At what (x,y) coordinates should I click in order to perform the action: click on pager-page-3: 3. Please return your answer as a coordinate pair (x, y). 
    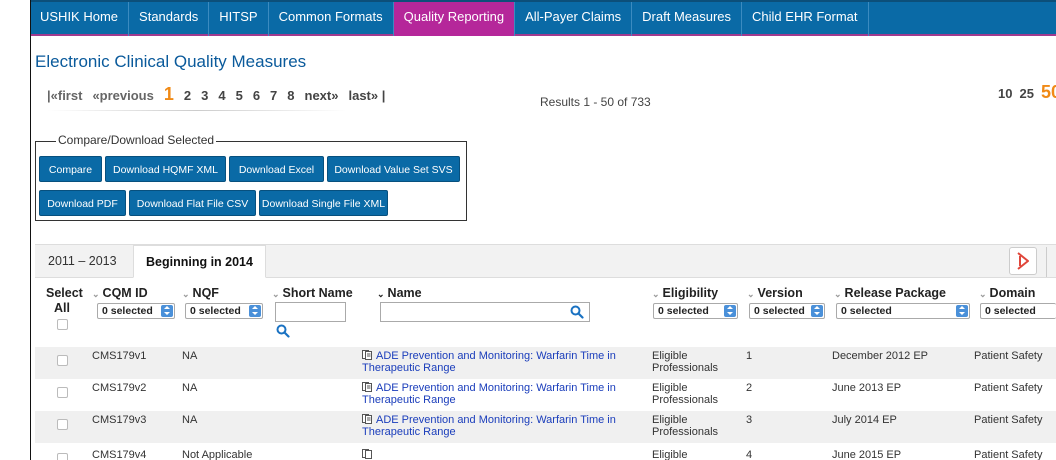
    Looking at the image, I should click on (204, 95).